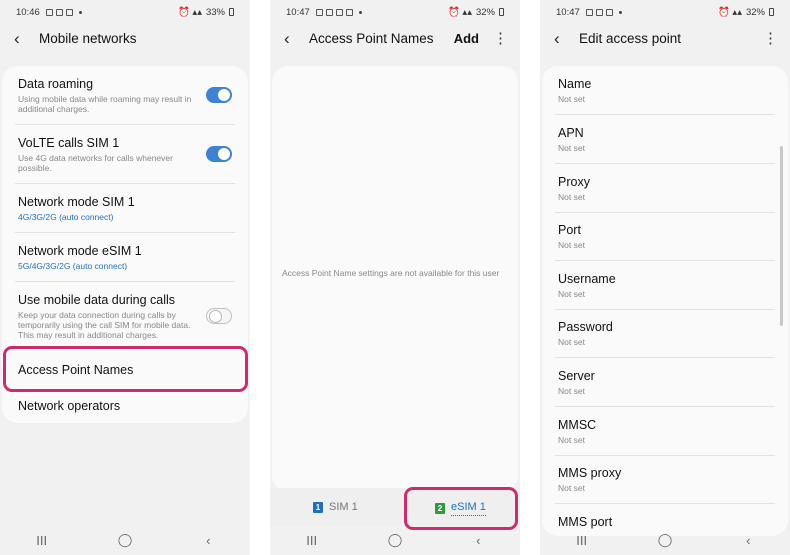 The height and width of the screenshot is (555, 790). Describe the element at coordinates (219, 316) in the screenshot. I see `mobile-data-calls-toggle` at that location.